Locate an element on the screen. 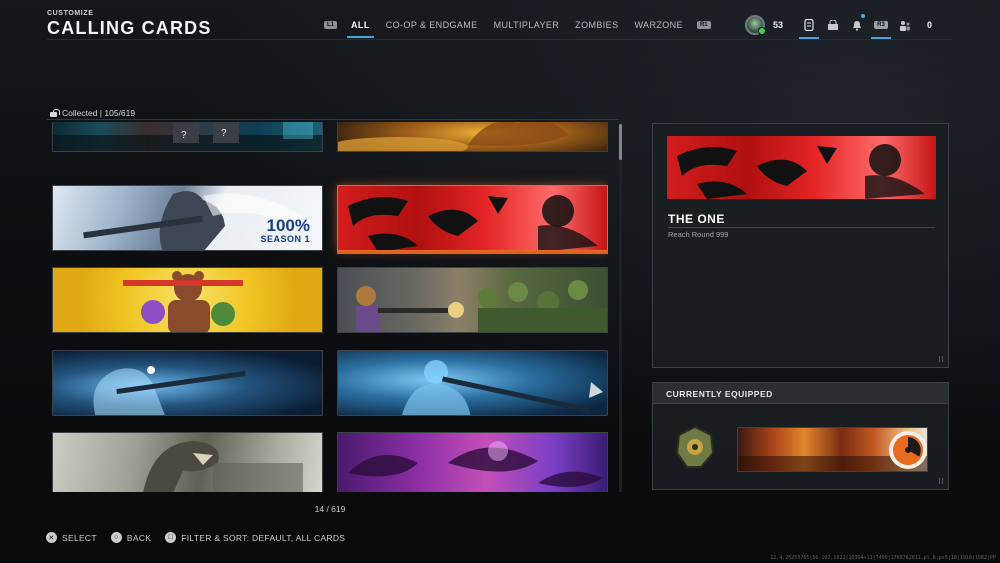 The height and width of the screenshot is (563, 1000). tab-all: ALL is located at coordinates (360, 27).